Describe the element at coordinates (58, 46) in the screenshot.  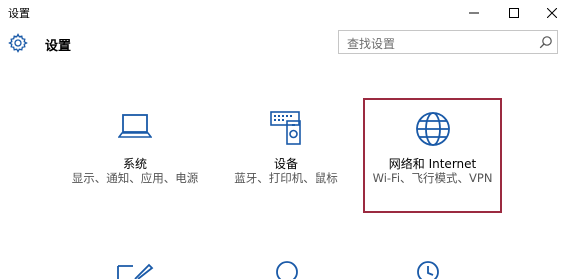
I see `page-title: 设置` at that location.